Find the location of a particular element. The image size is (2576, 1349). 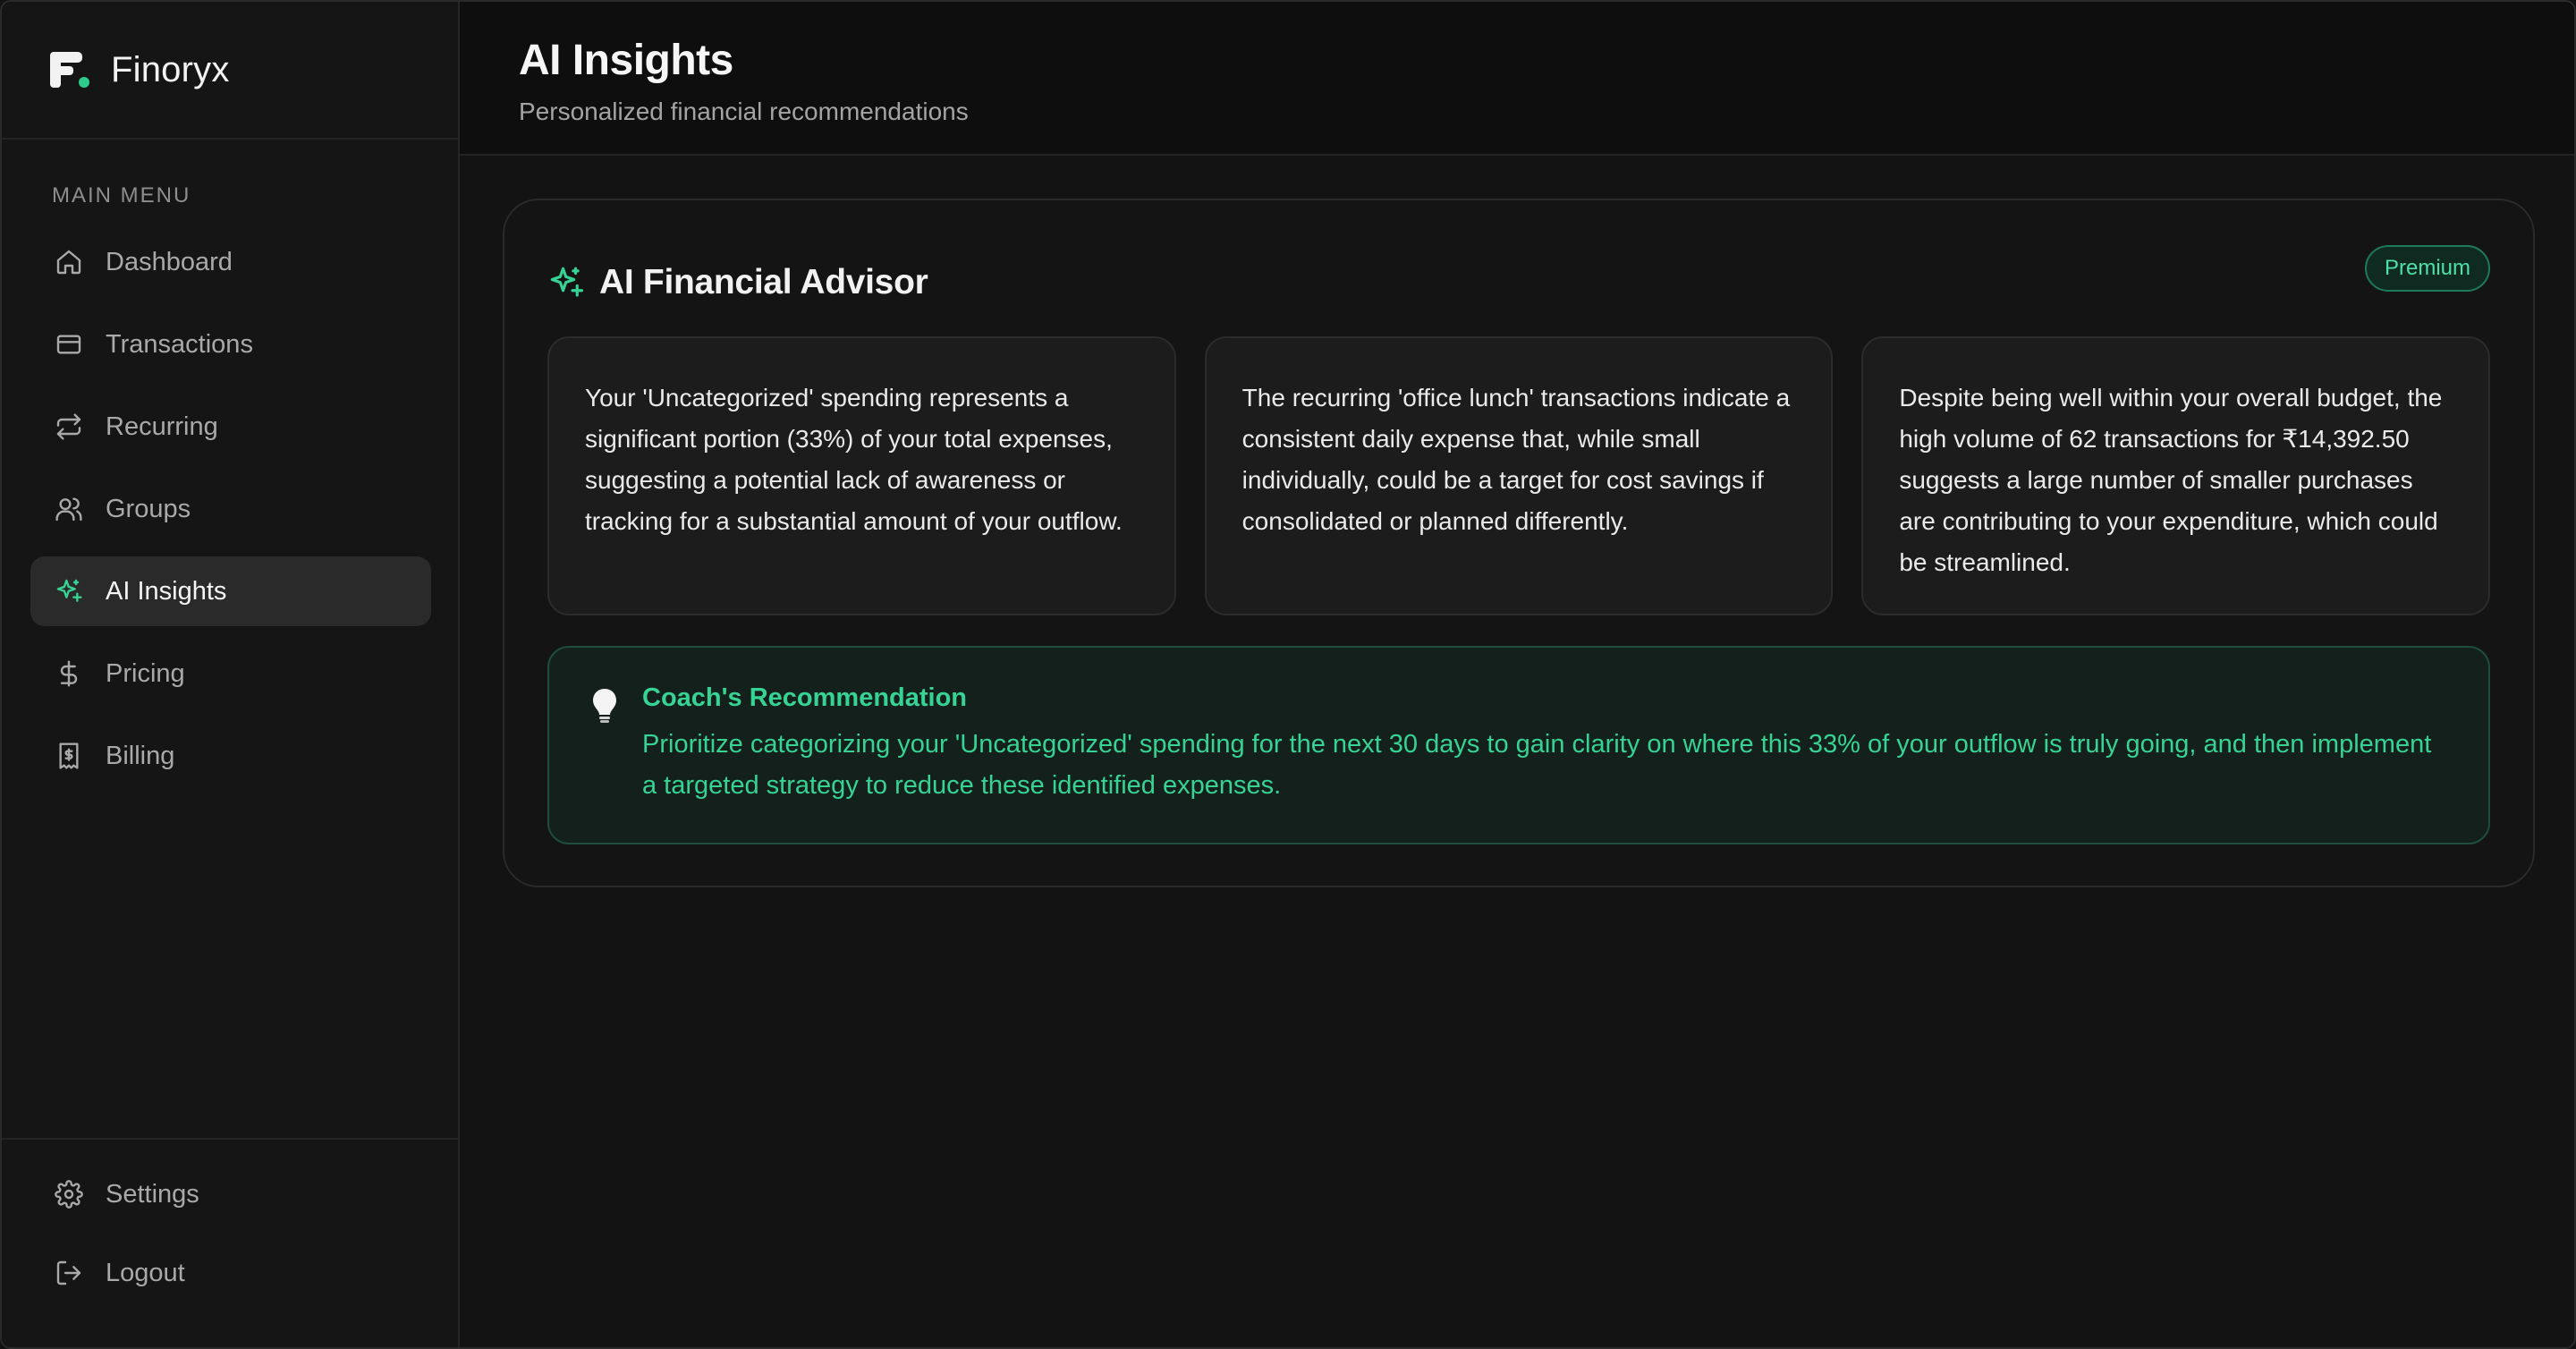

menu-heading: MAIN MENU is located at coordinates (121, 195).